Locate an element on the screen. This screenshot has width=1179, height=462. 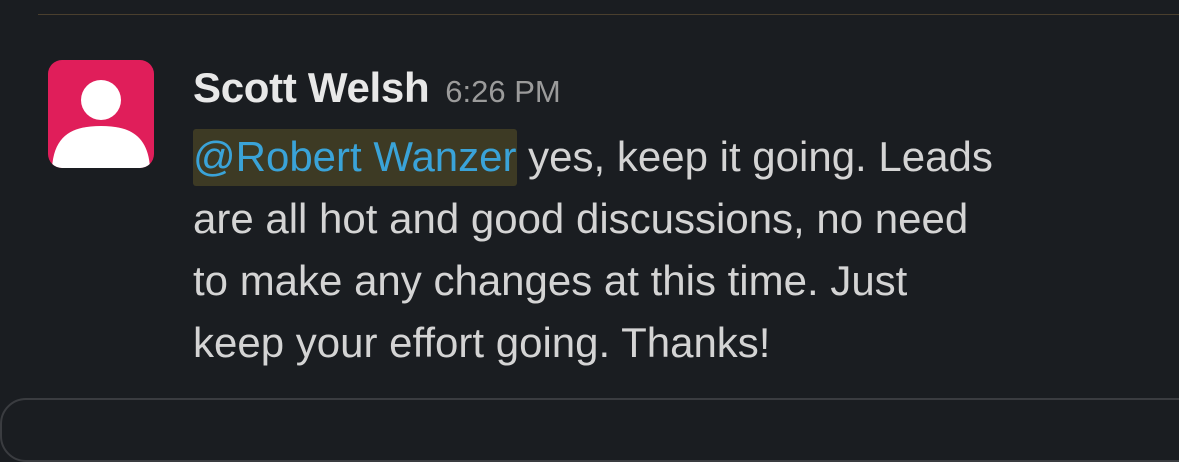
author-name: Scott Welsh is located at coordinates (311, 88).